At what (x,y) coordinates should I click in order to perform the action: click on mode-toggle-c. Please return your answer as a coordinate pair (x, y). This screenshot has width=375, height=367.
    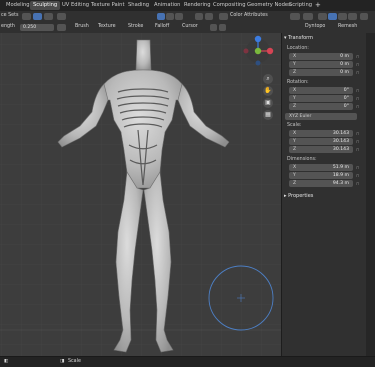
    Looking at the image, I should click on (48, 16).